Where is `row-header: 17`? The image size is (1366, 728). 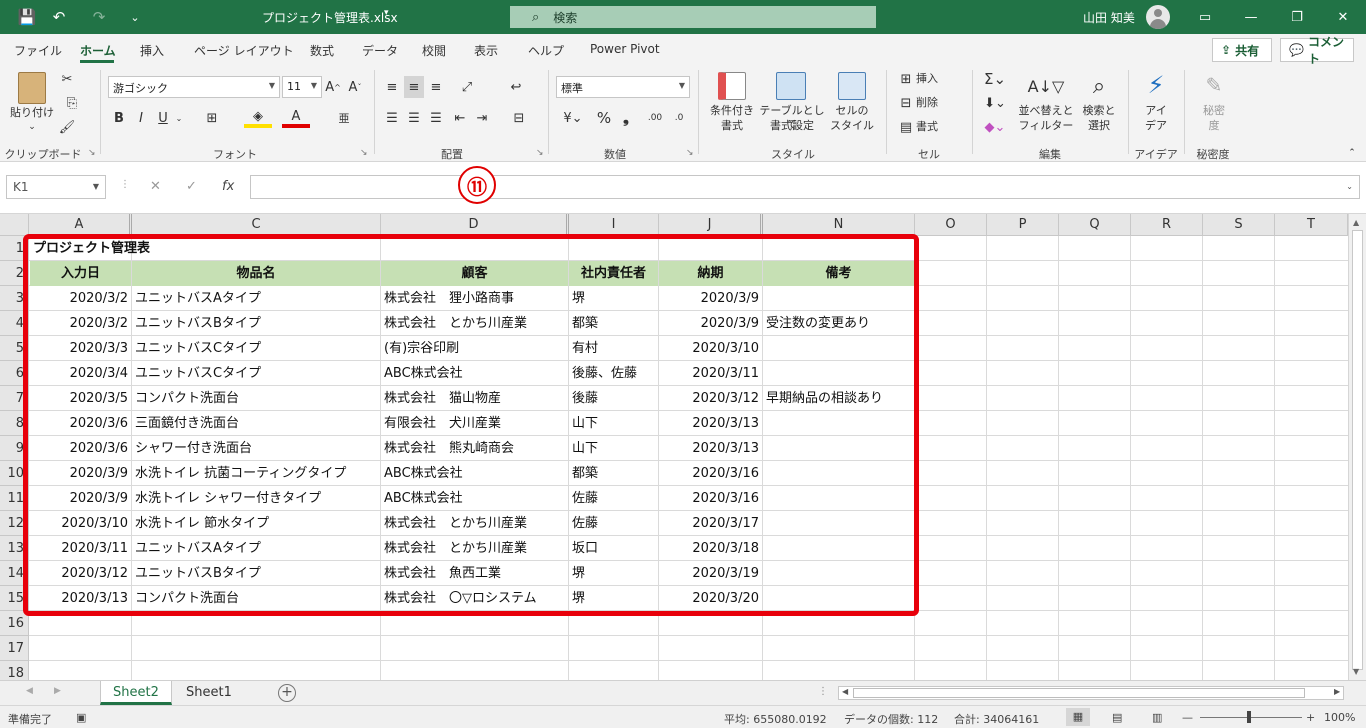
row-header: 17 is located at coordinates (14, 648).